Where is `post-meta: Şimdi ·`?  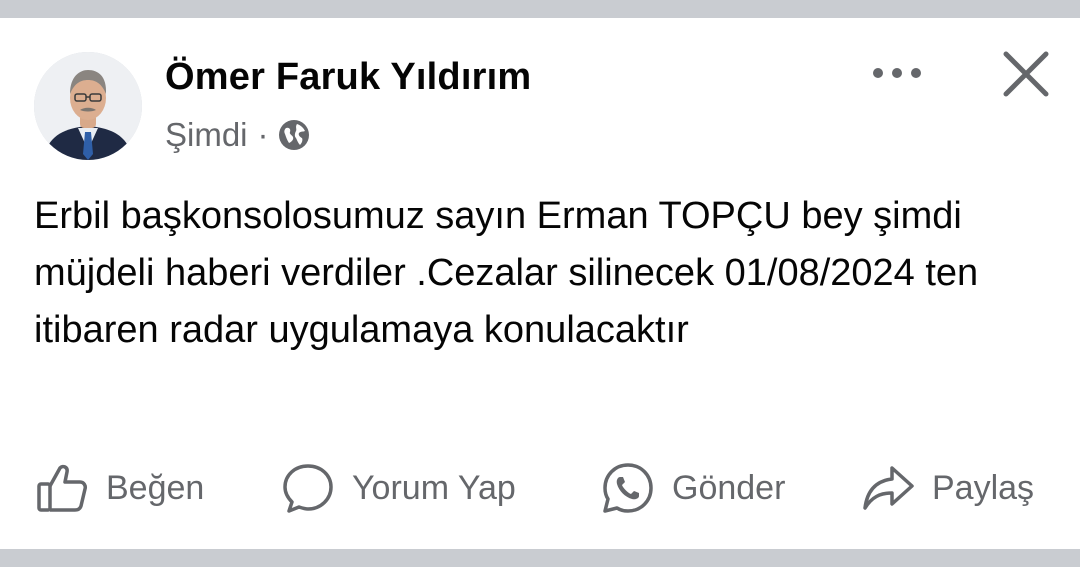 post-meta: Şimdi · is located at coordinates (238, 135).